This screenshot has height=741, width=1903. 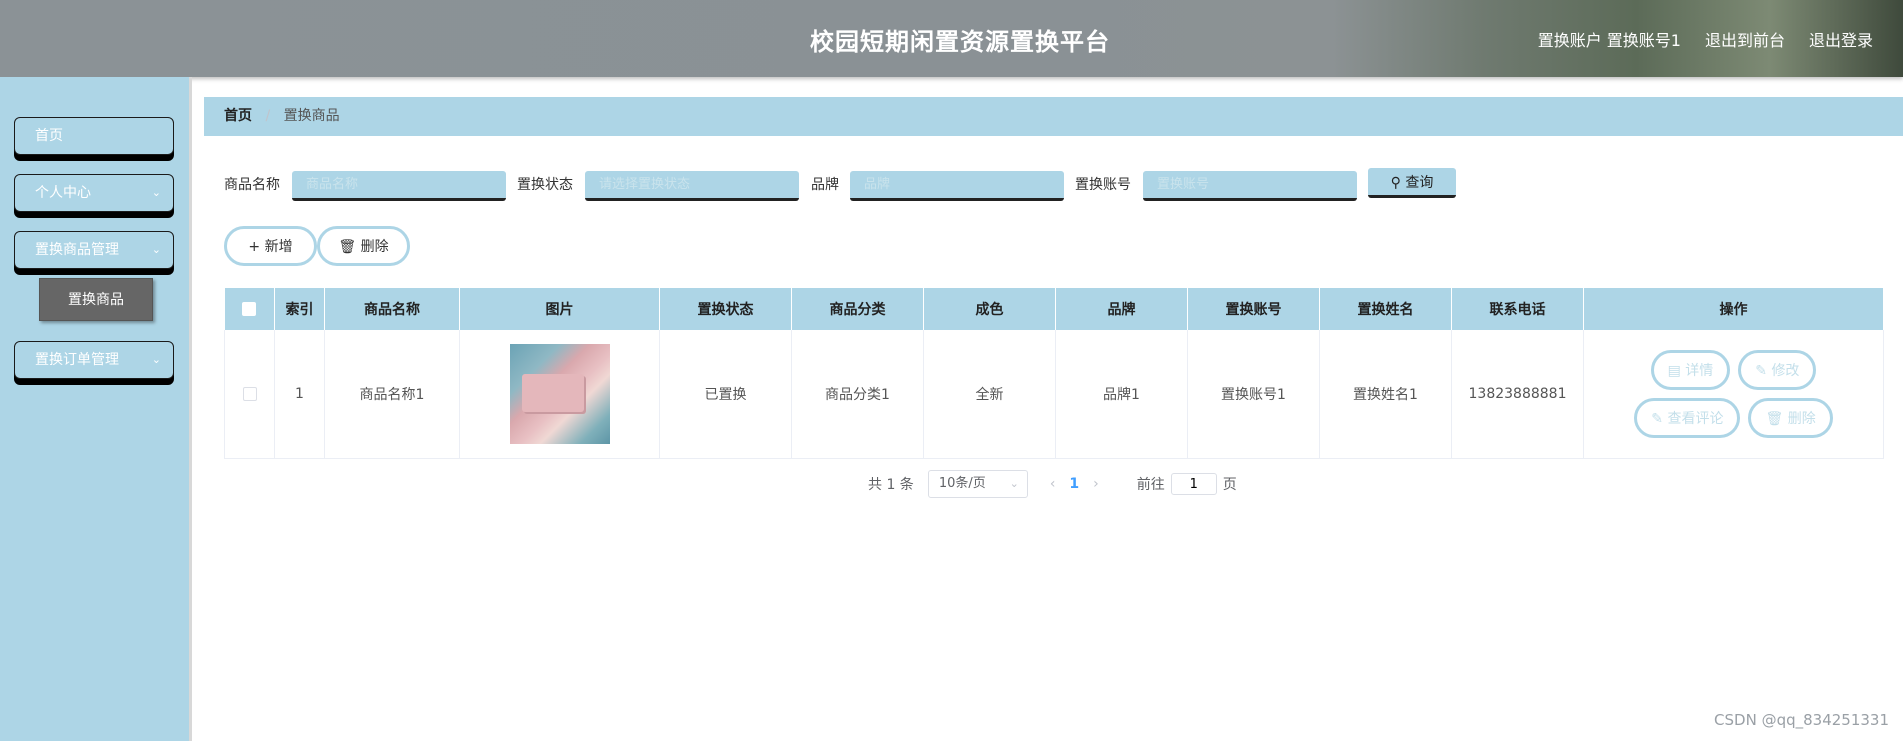 I want to click on page-size-value: 10条/页, so click(x=962, y=483).